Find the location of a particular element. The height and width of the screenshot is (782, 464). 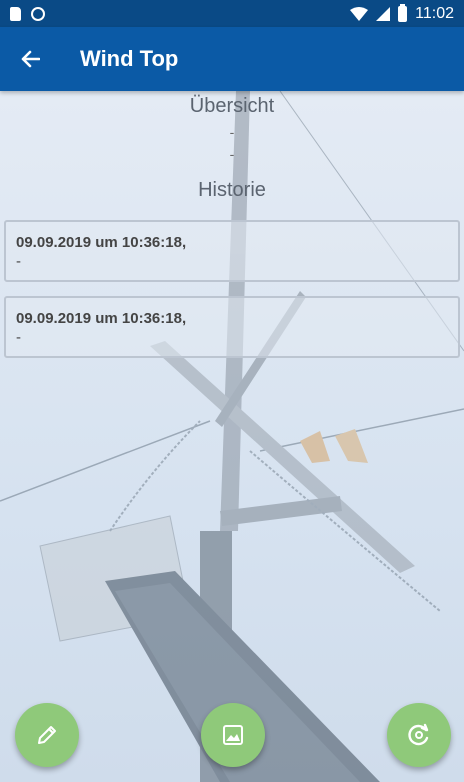

wifi-icon is located at coordinates (359, 13).